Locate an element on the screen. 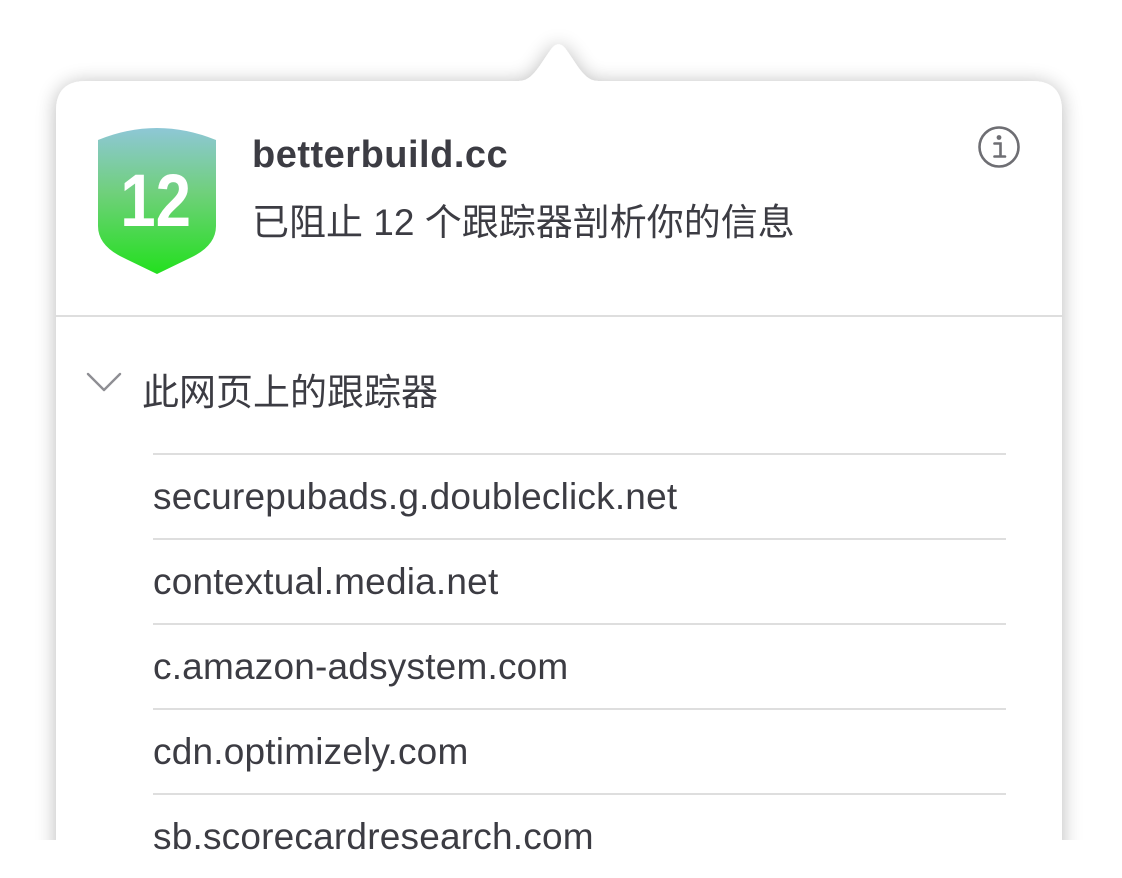  tracker-domain: c.amazon-adsystem.com is located at coordinates (361, 666).